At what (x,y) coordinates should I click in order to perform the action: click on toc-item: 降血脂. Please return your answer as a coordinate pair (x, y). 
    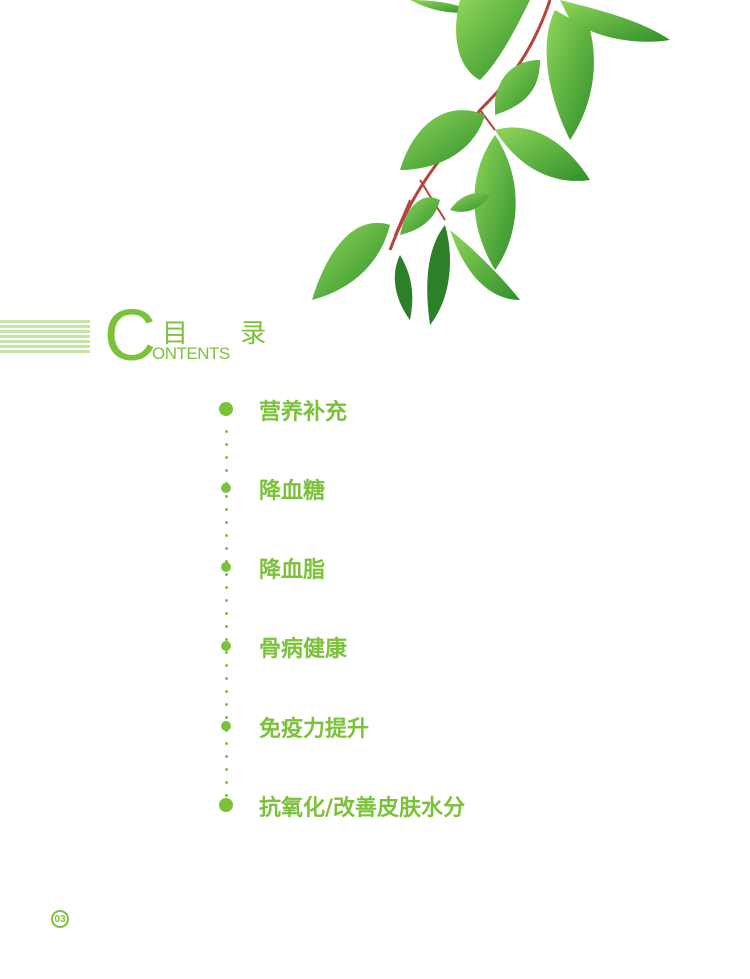
    Looking at the image, I should click on (375, 568).